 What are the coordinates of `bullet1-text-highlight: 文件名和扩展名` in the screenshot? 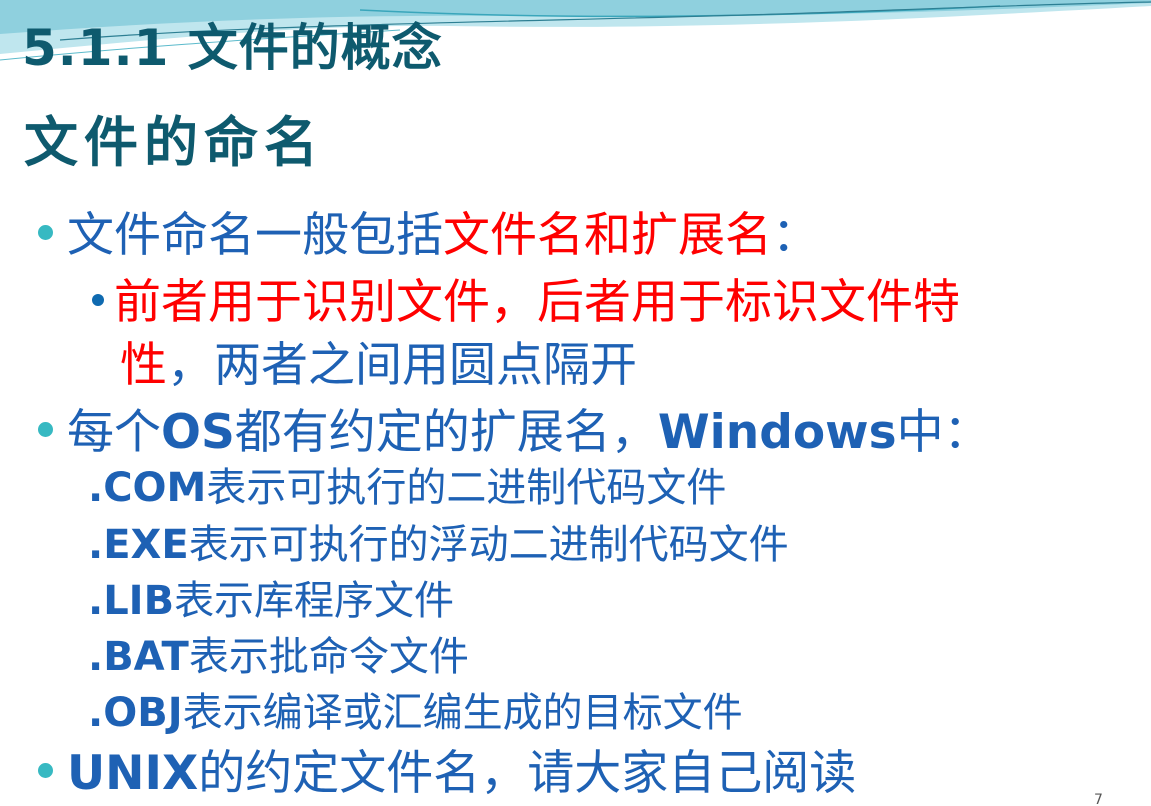 It's located at (607, 235).